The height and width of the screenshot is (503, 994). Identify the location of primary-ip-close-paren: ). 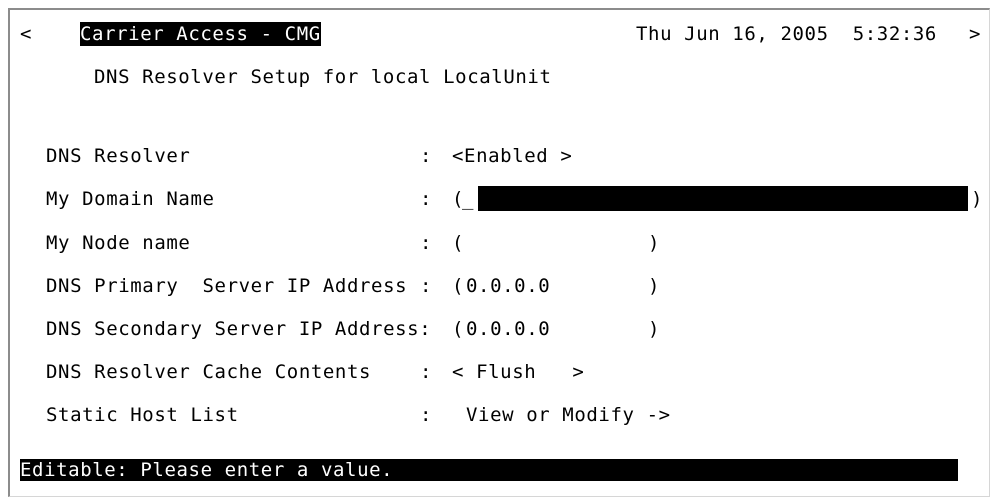
(654, 286).